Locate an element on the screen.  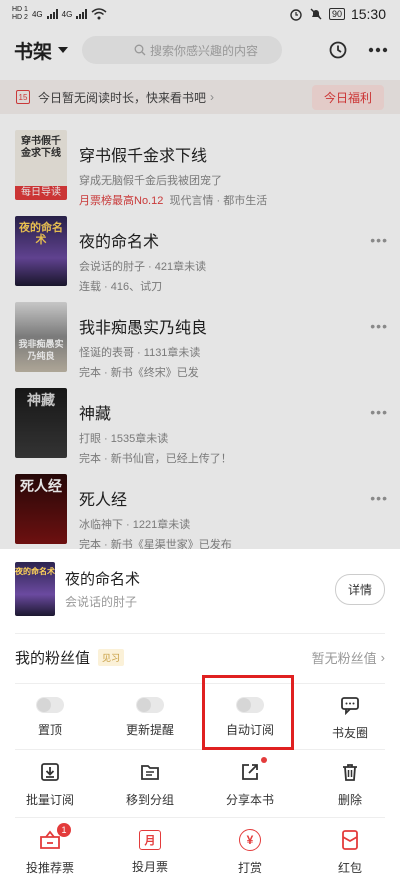
month-ticket-button: 月 投月票 is located at coordinates (150, 852).